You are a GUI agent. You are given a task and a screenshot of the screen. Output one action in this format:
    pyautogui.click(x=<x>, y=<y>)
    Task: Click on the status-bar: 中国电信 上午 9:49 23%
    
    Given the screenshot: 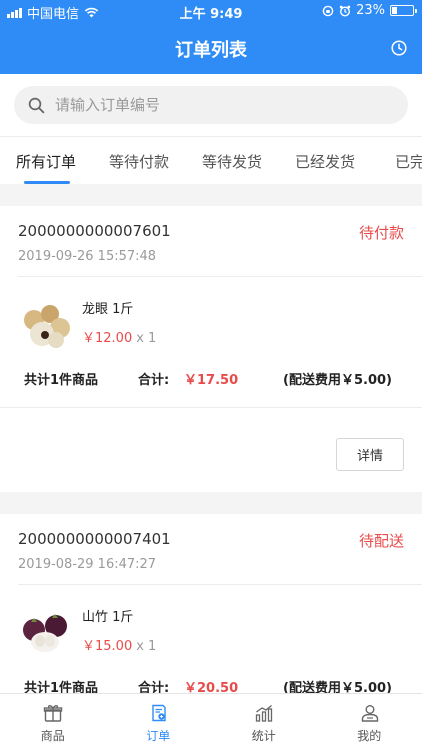 What is the action you would take?
    pyautogui.click(x=211, y=11)
    